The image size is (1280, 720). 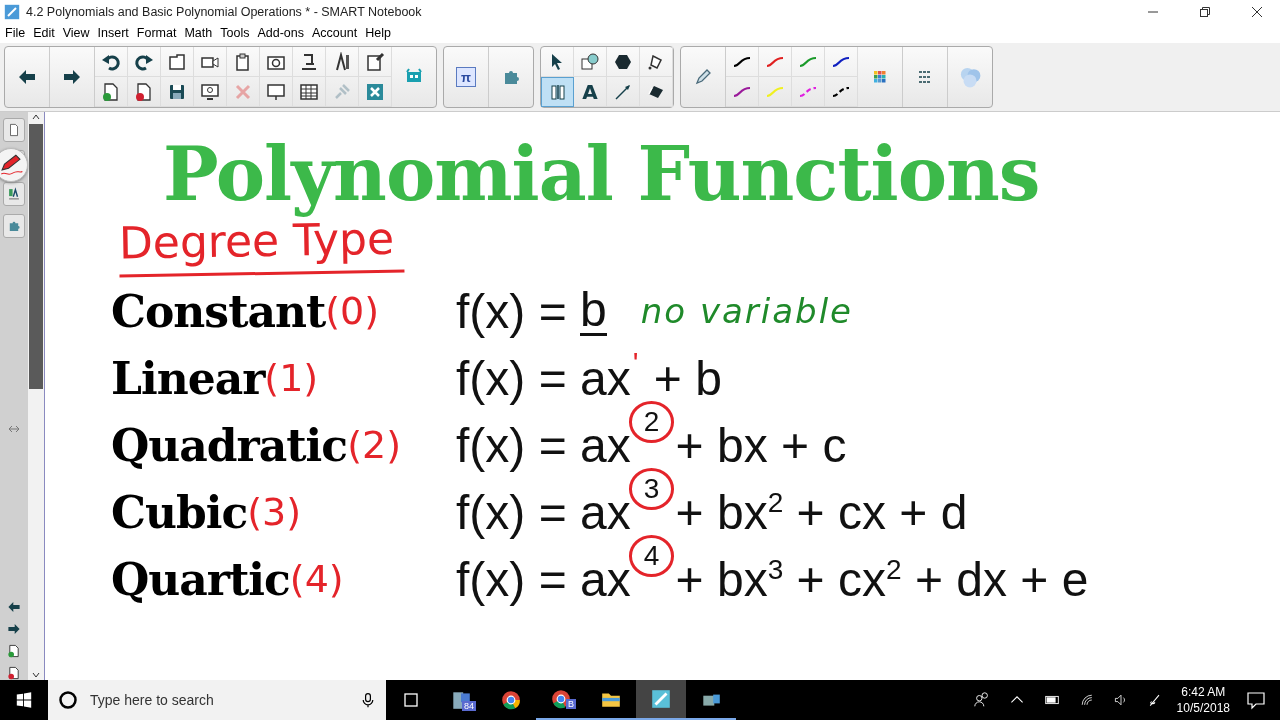 What do you see at coordinates (280, 33) in the screenshot?
I see `menu-item: Add-ons` at bounding box center [280, 33].